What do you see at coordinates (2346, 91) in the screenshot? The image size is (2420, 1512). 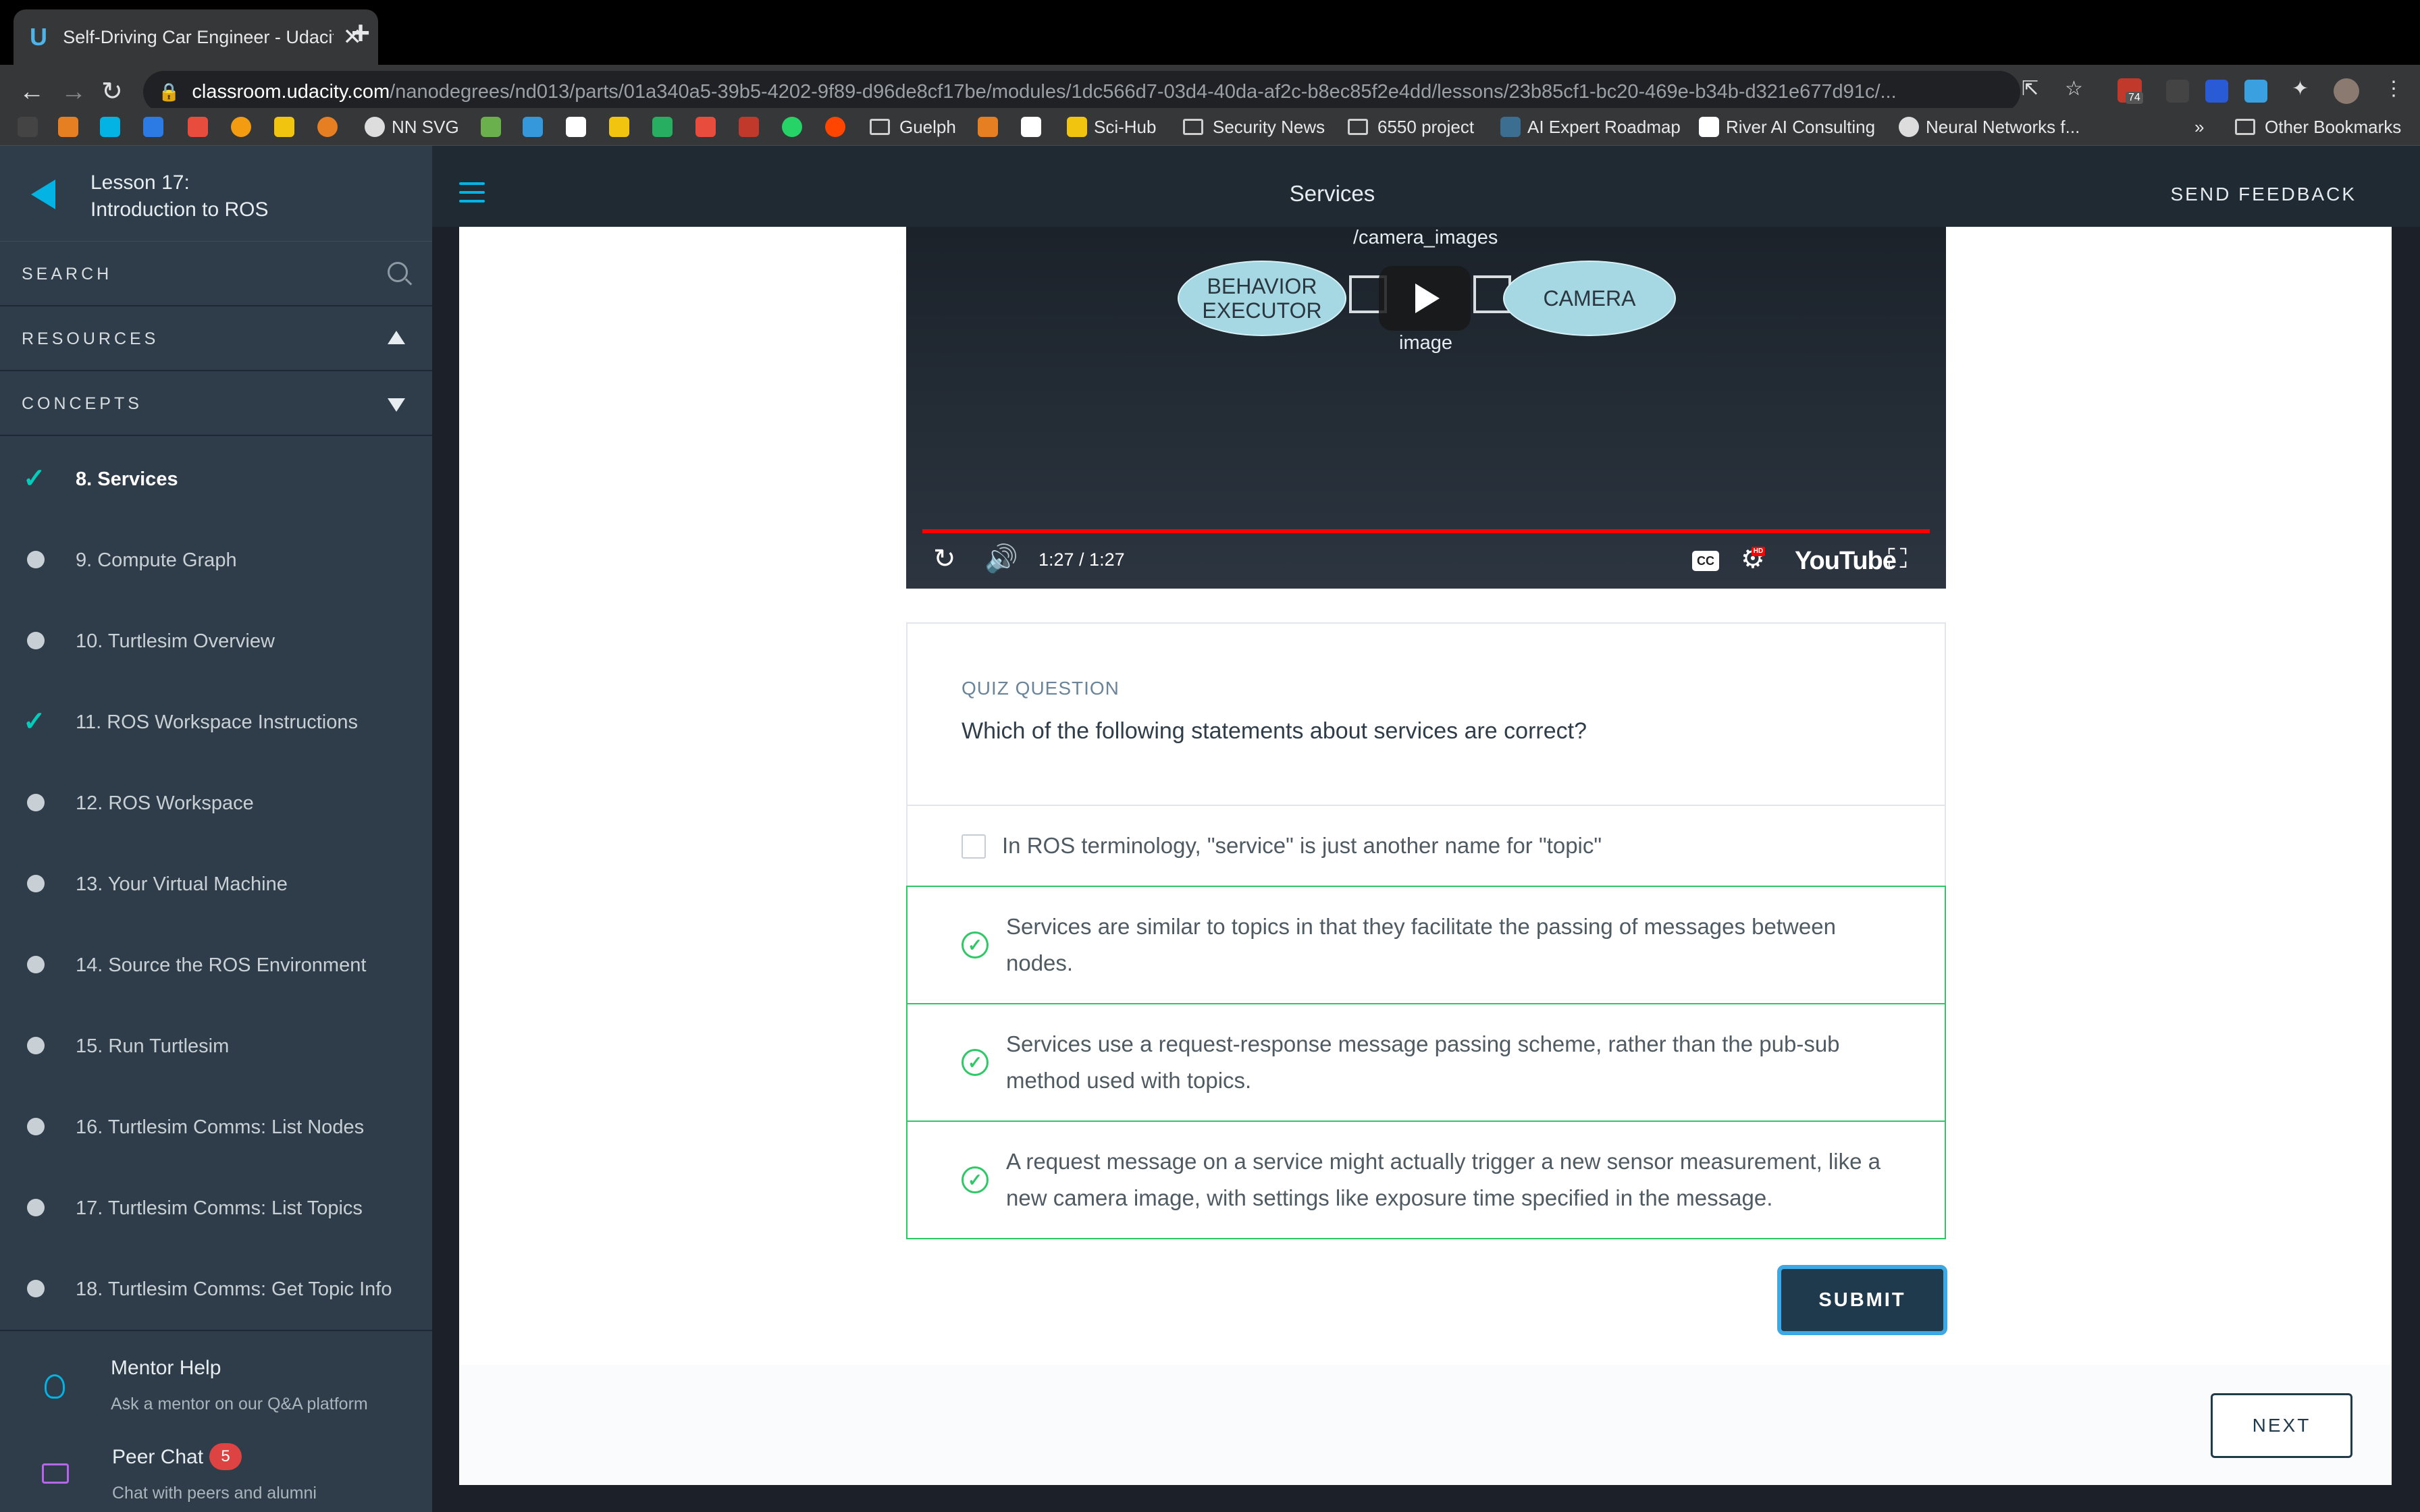 I see `profile-avatar` at bounding box center [2346, 91].